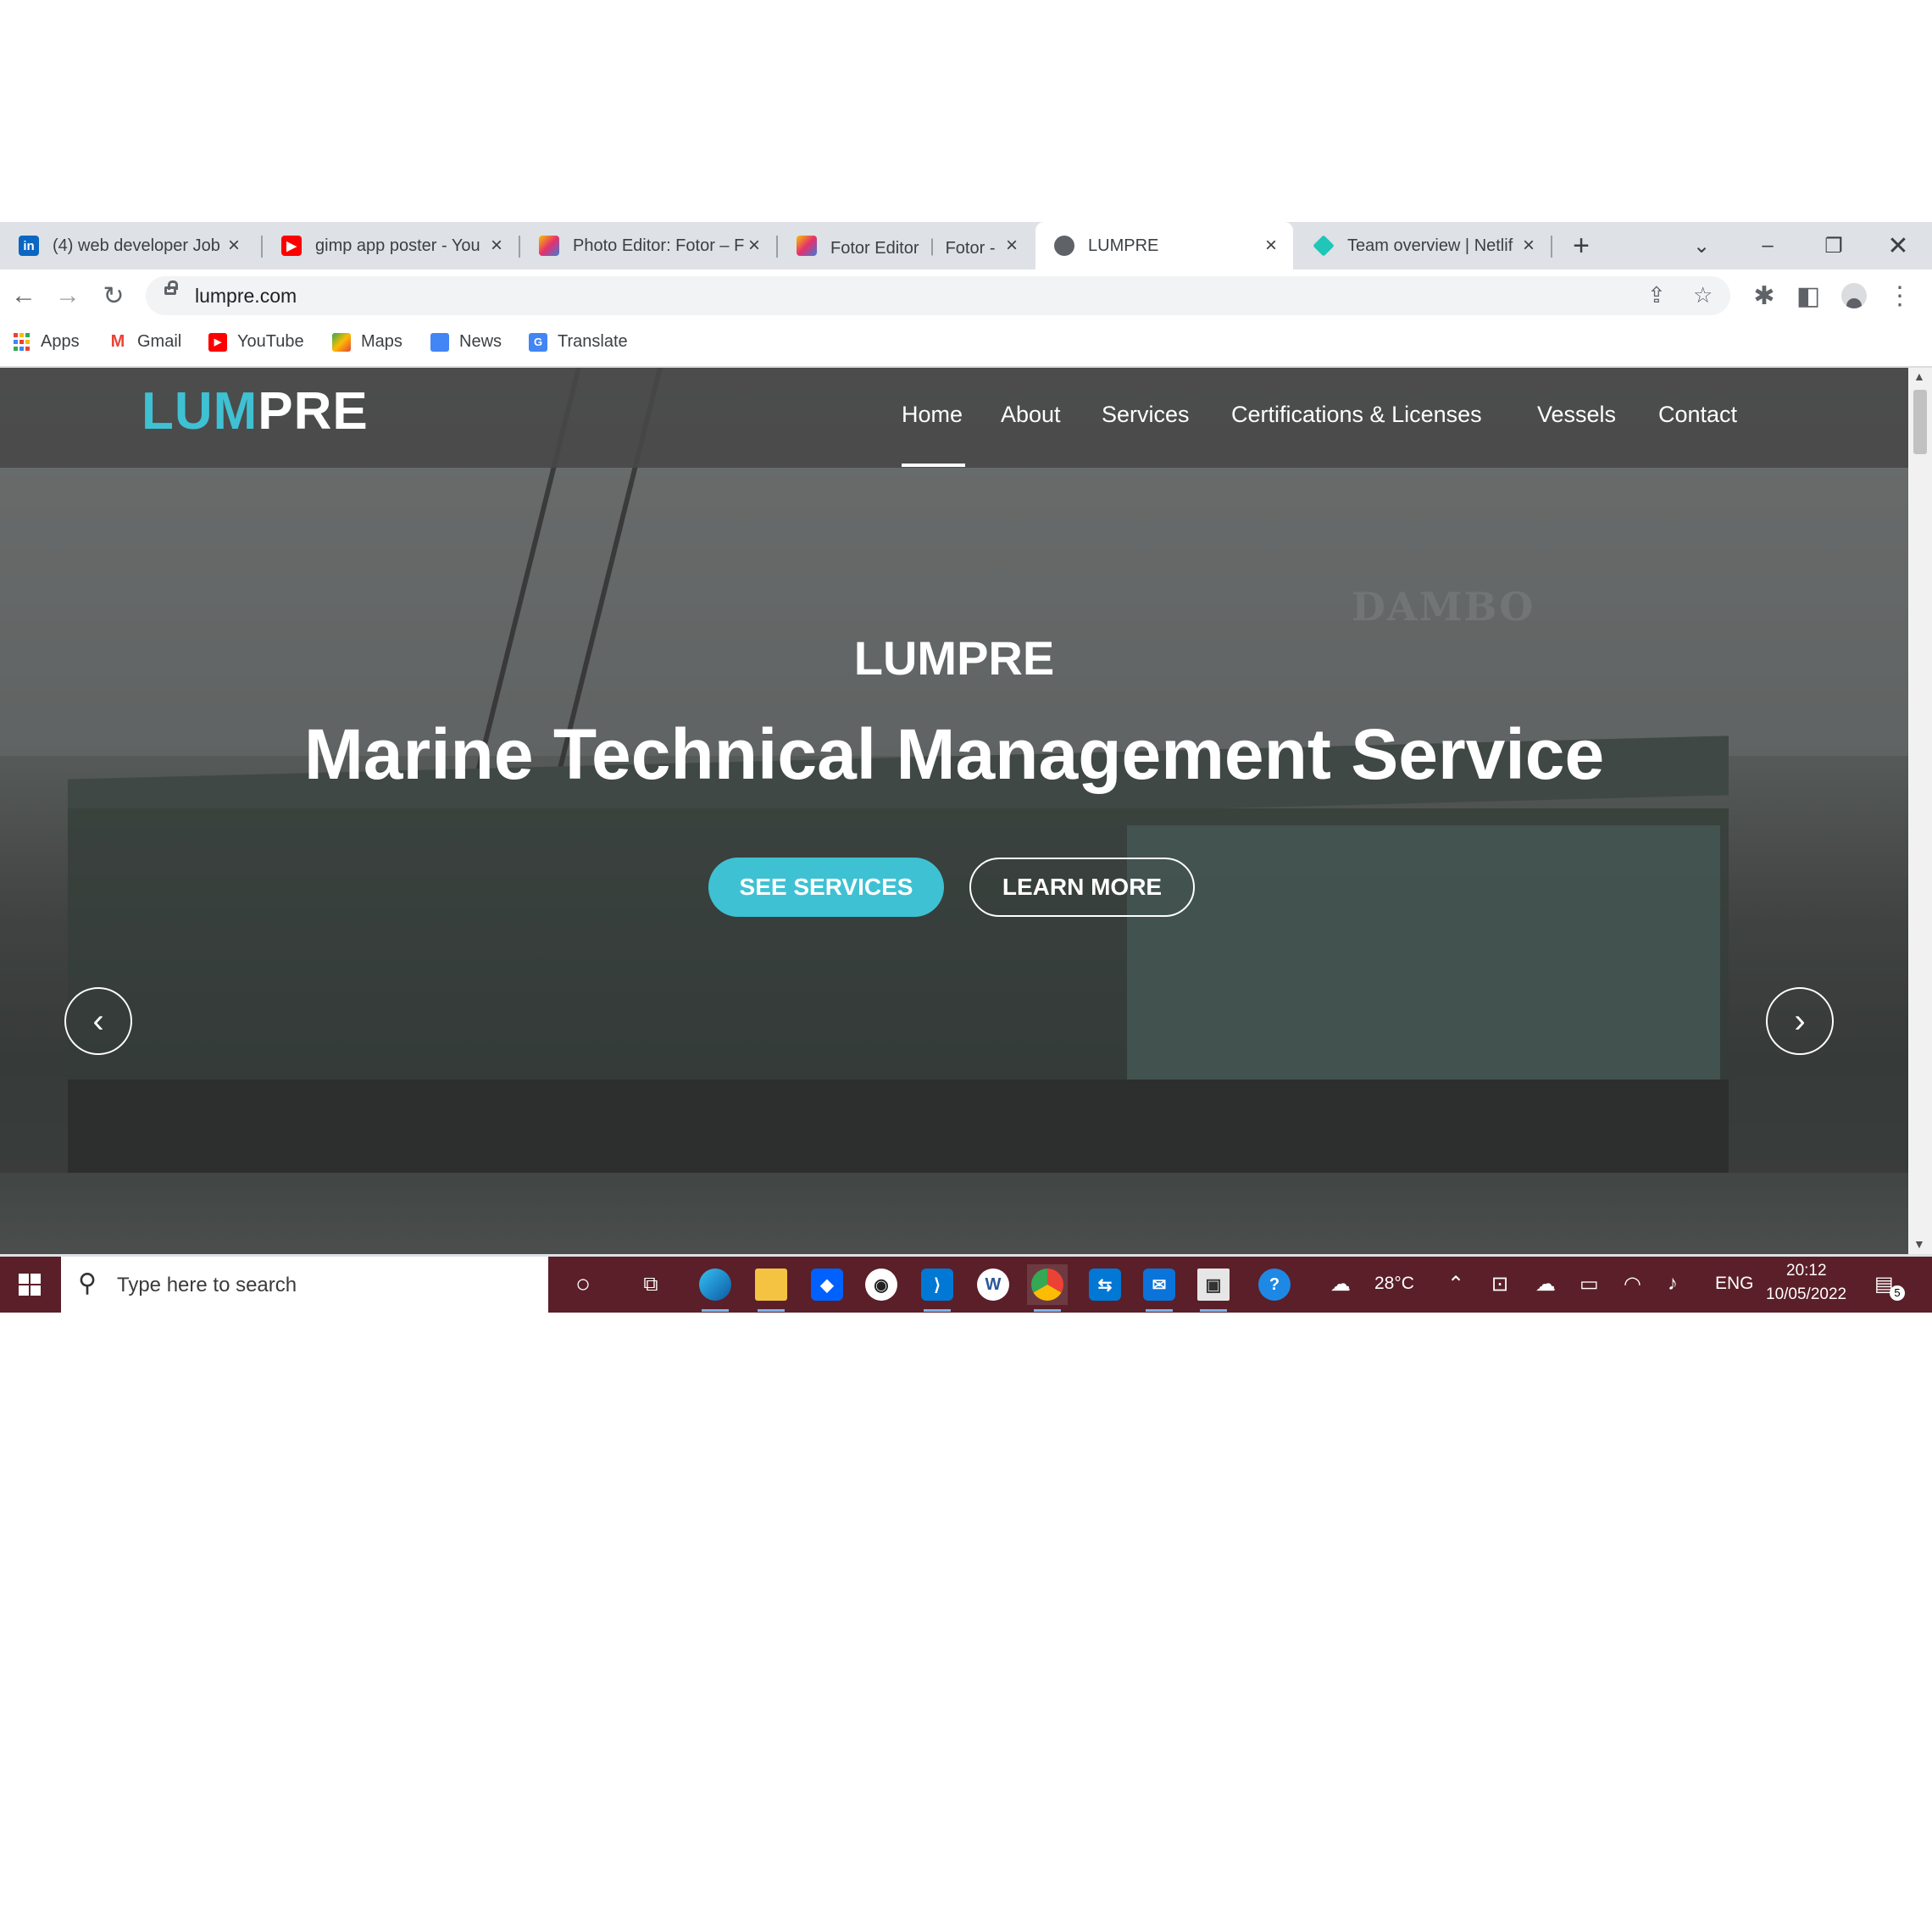 The width and height of the screenshot is (1932, 1932). Describe the element at coordinates (159, 341) in the screenshot. I see `bookmark-label: Gmail` at that location.